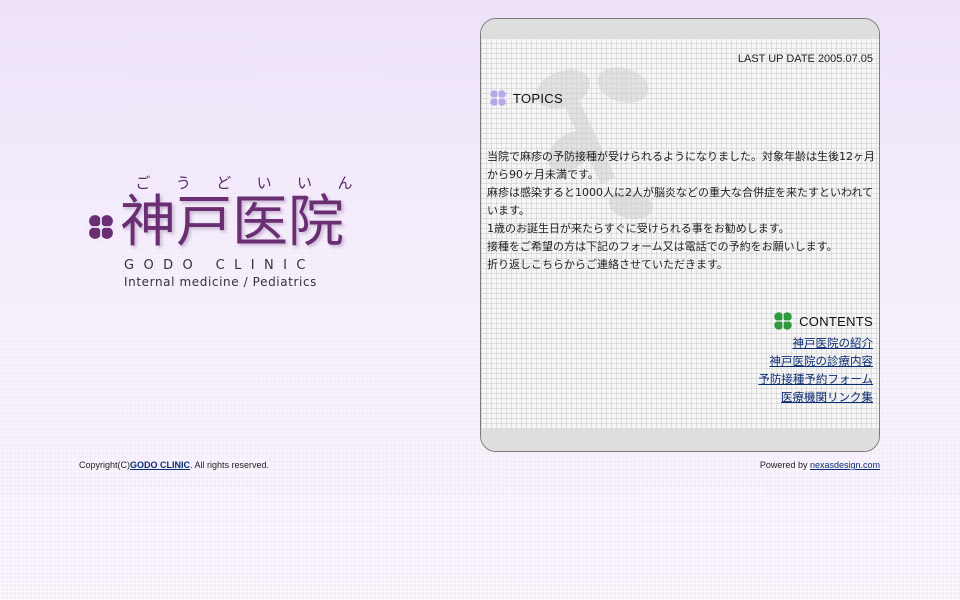 Image resolution: width=960 pixels, height=600 pixels. Describe the element at coordinates (680, 29) in the screenshot. I see `panel-top-bar` at that location.